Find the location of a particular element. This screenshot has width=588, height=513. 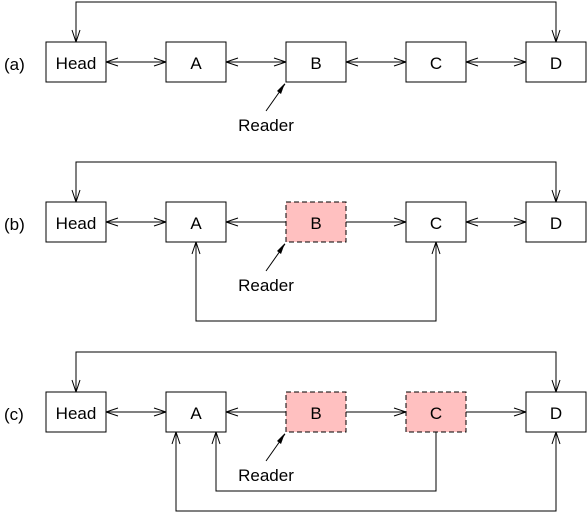

node-c-removed: C is located at coordinates (436, 412).